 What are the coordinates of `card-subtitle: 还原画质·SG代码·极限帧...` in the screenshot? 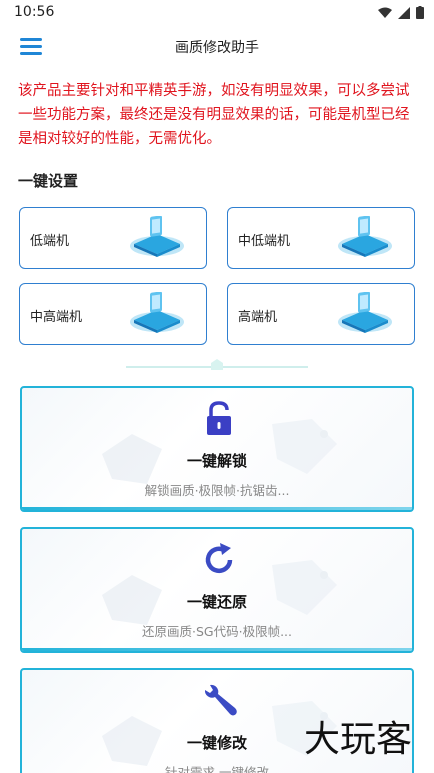 It's located at (217, 631).